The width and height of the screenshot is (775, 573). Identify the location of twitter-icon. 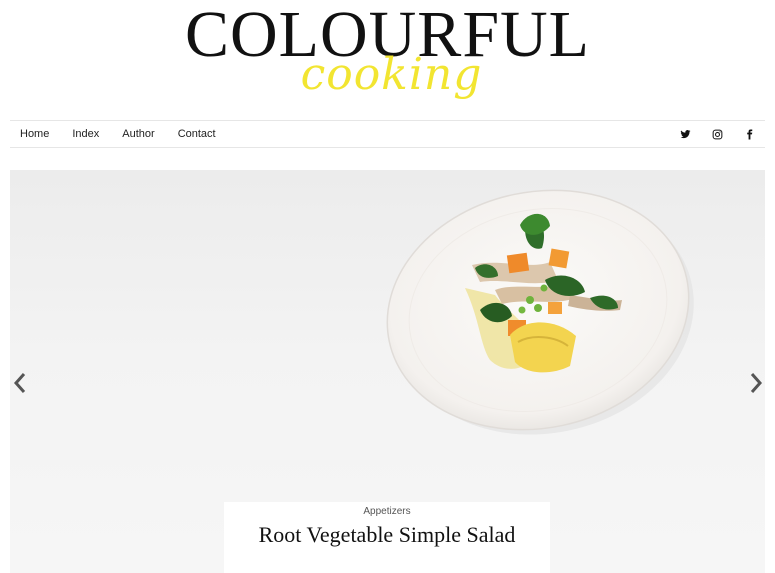
(685, 134).